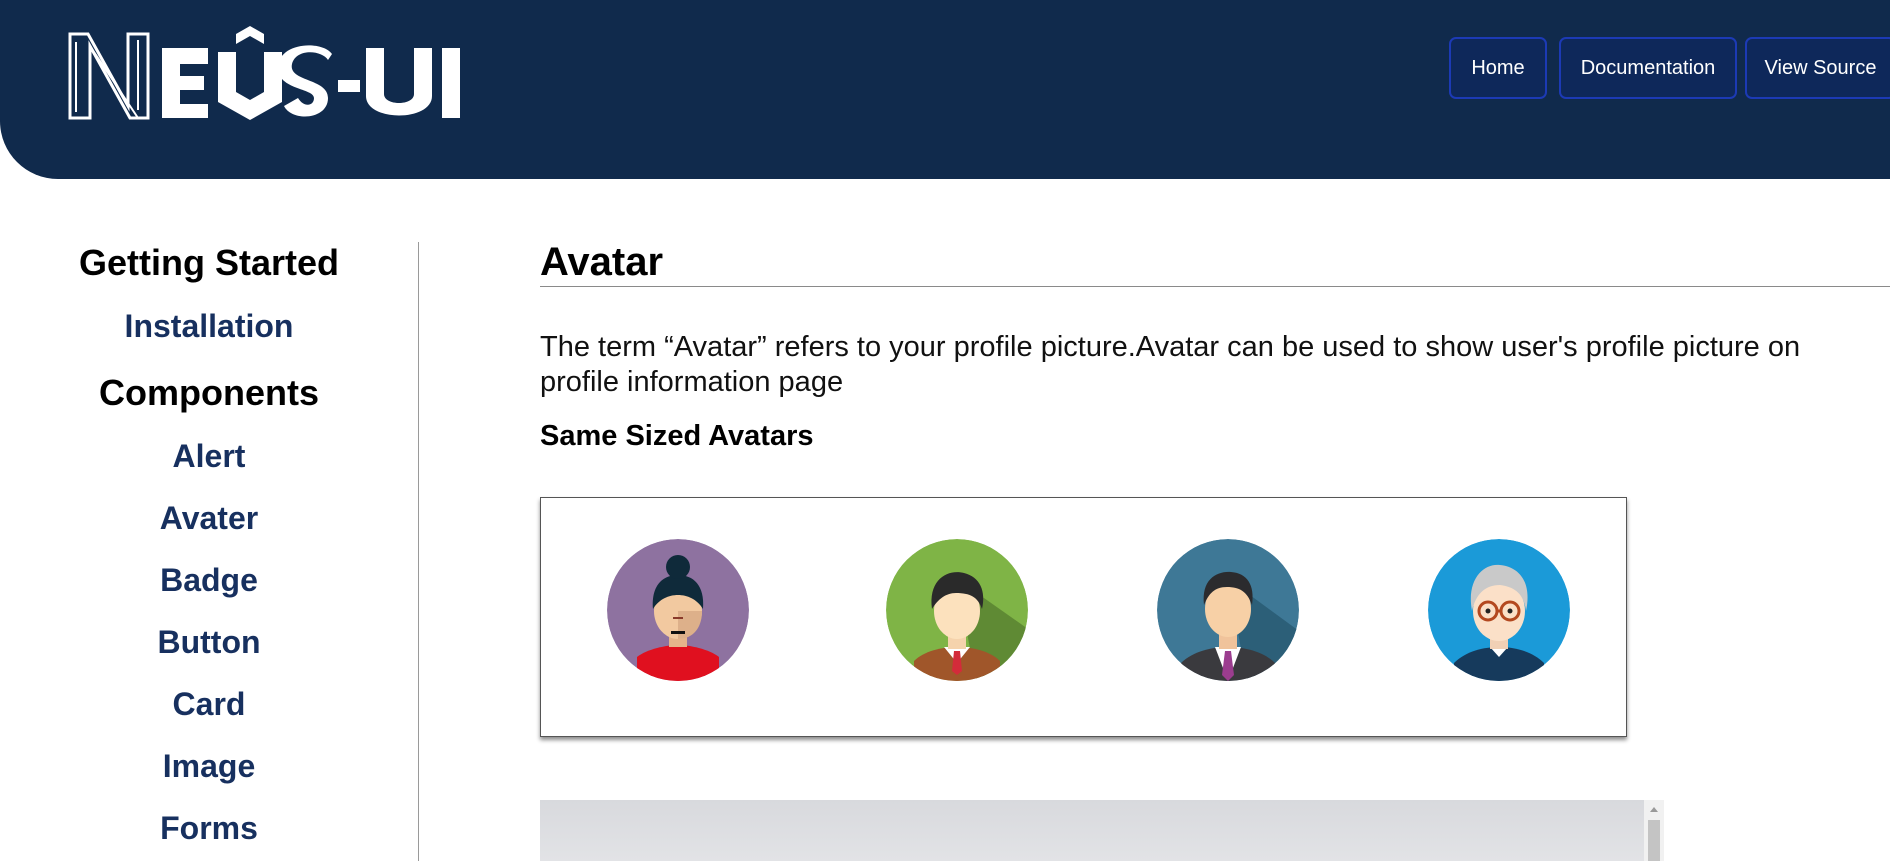 The height and width of the screenshot is (861, 1890). What do you see at coordinates (209, 828) in the screenshot?
I see `sidebar-item-forms: Forms` at bounding box center [209, 828].